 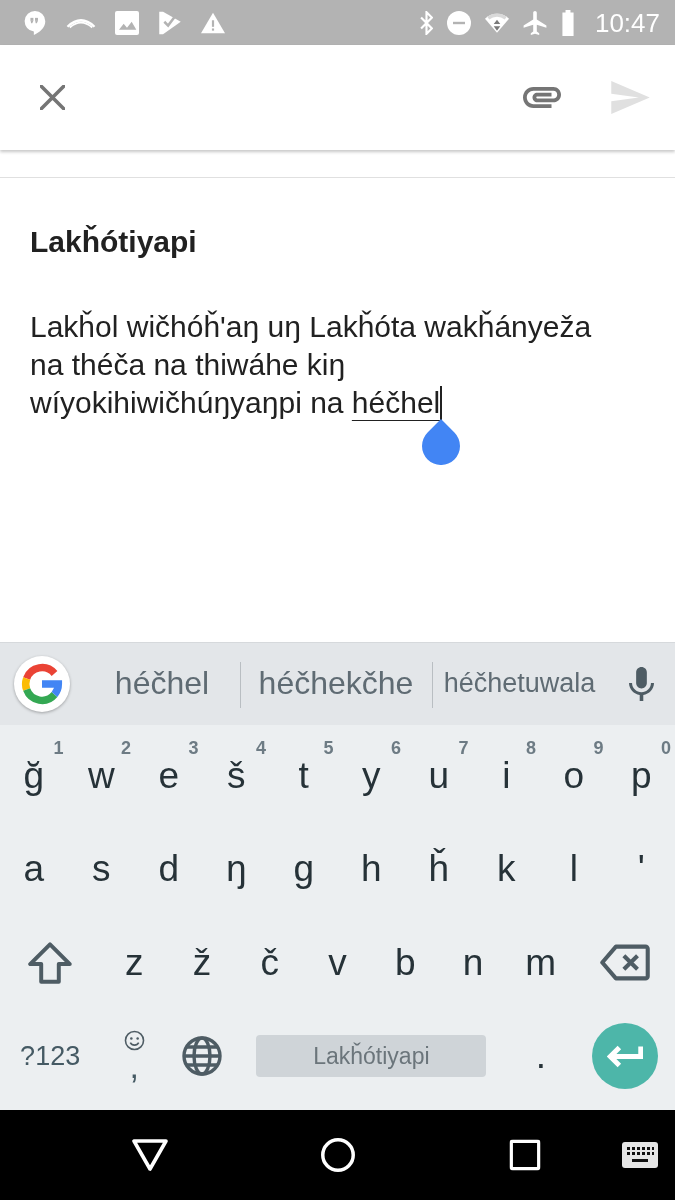 I want to click on letter-key: s, so click(x=101, y=869).